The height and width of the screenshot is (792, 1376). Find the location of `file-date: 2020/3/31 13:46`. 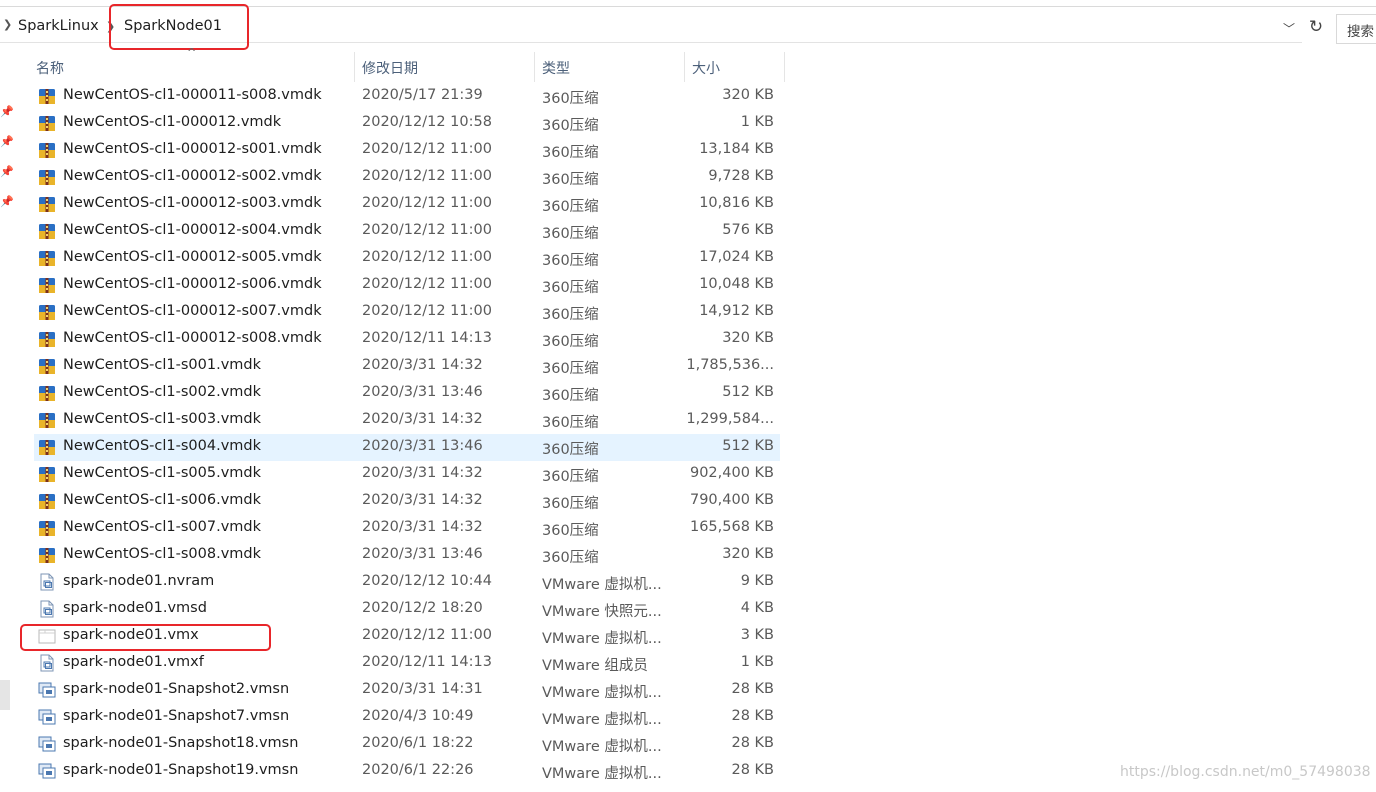

file-date: 2020/3/31 13:46 is located at coordinates (422, 554).